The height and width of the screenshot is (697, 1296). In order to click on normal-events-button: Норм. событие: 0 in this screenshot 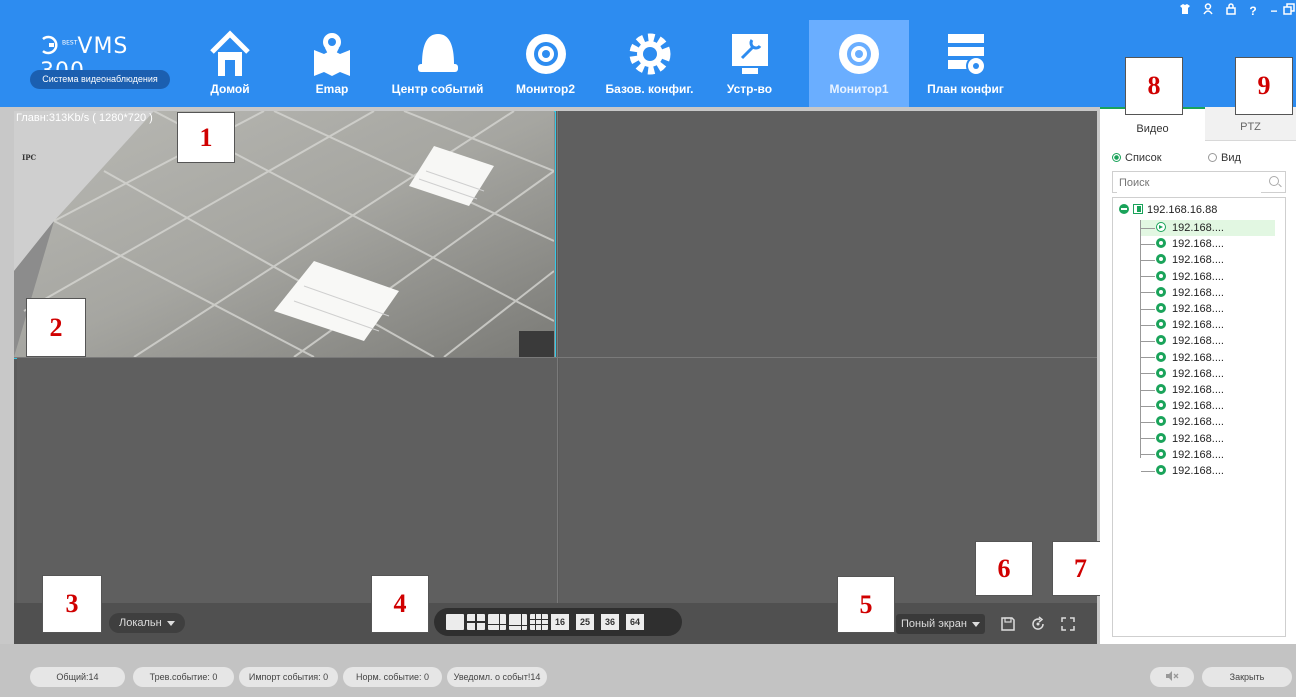, I will do `click(392, 677)`.